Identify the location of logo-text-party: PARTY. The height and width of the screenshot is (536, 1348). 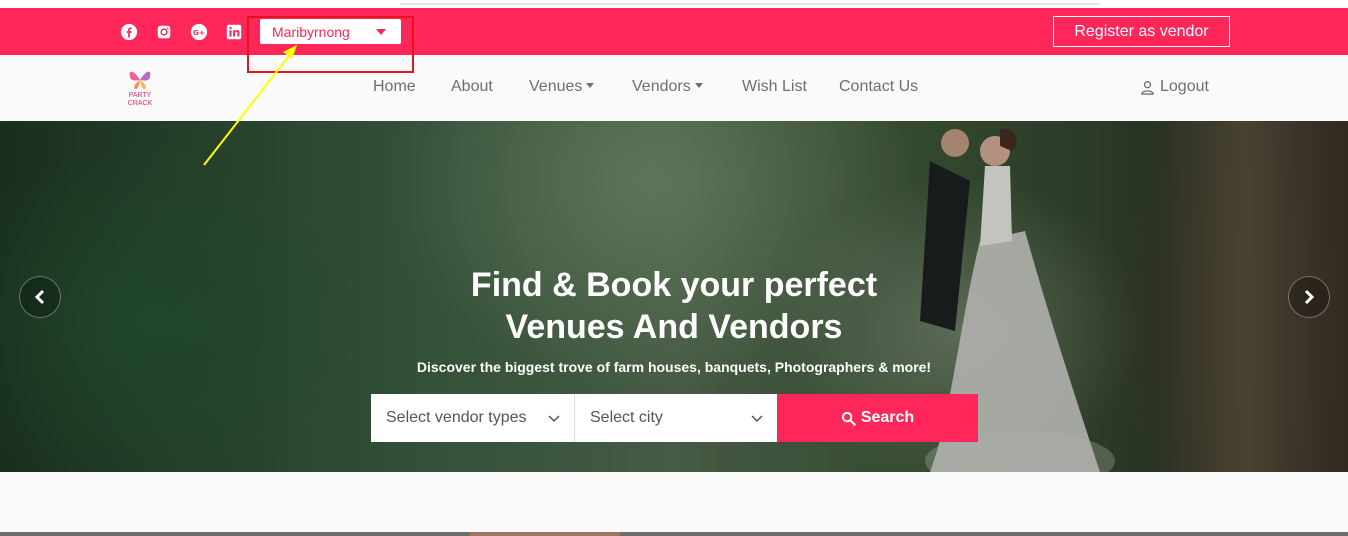
(140, 95).